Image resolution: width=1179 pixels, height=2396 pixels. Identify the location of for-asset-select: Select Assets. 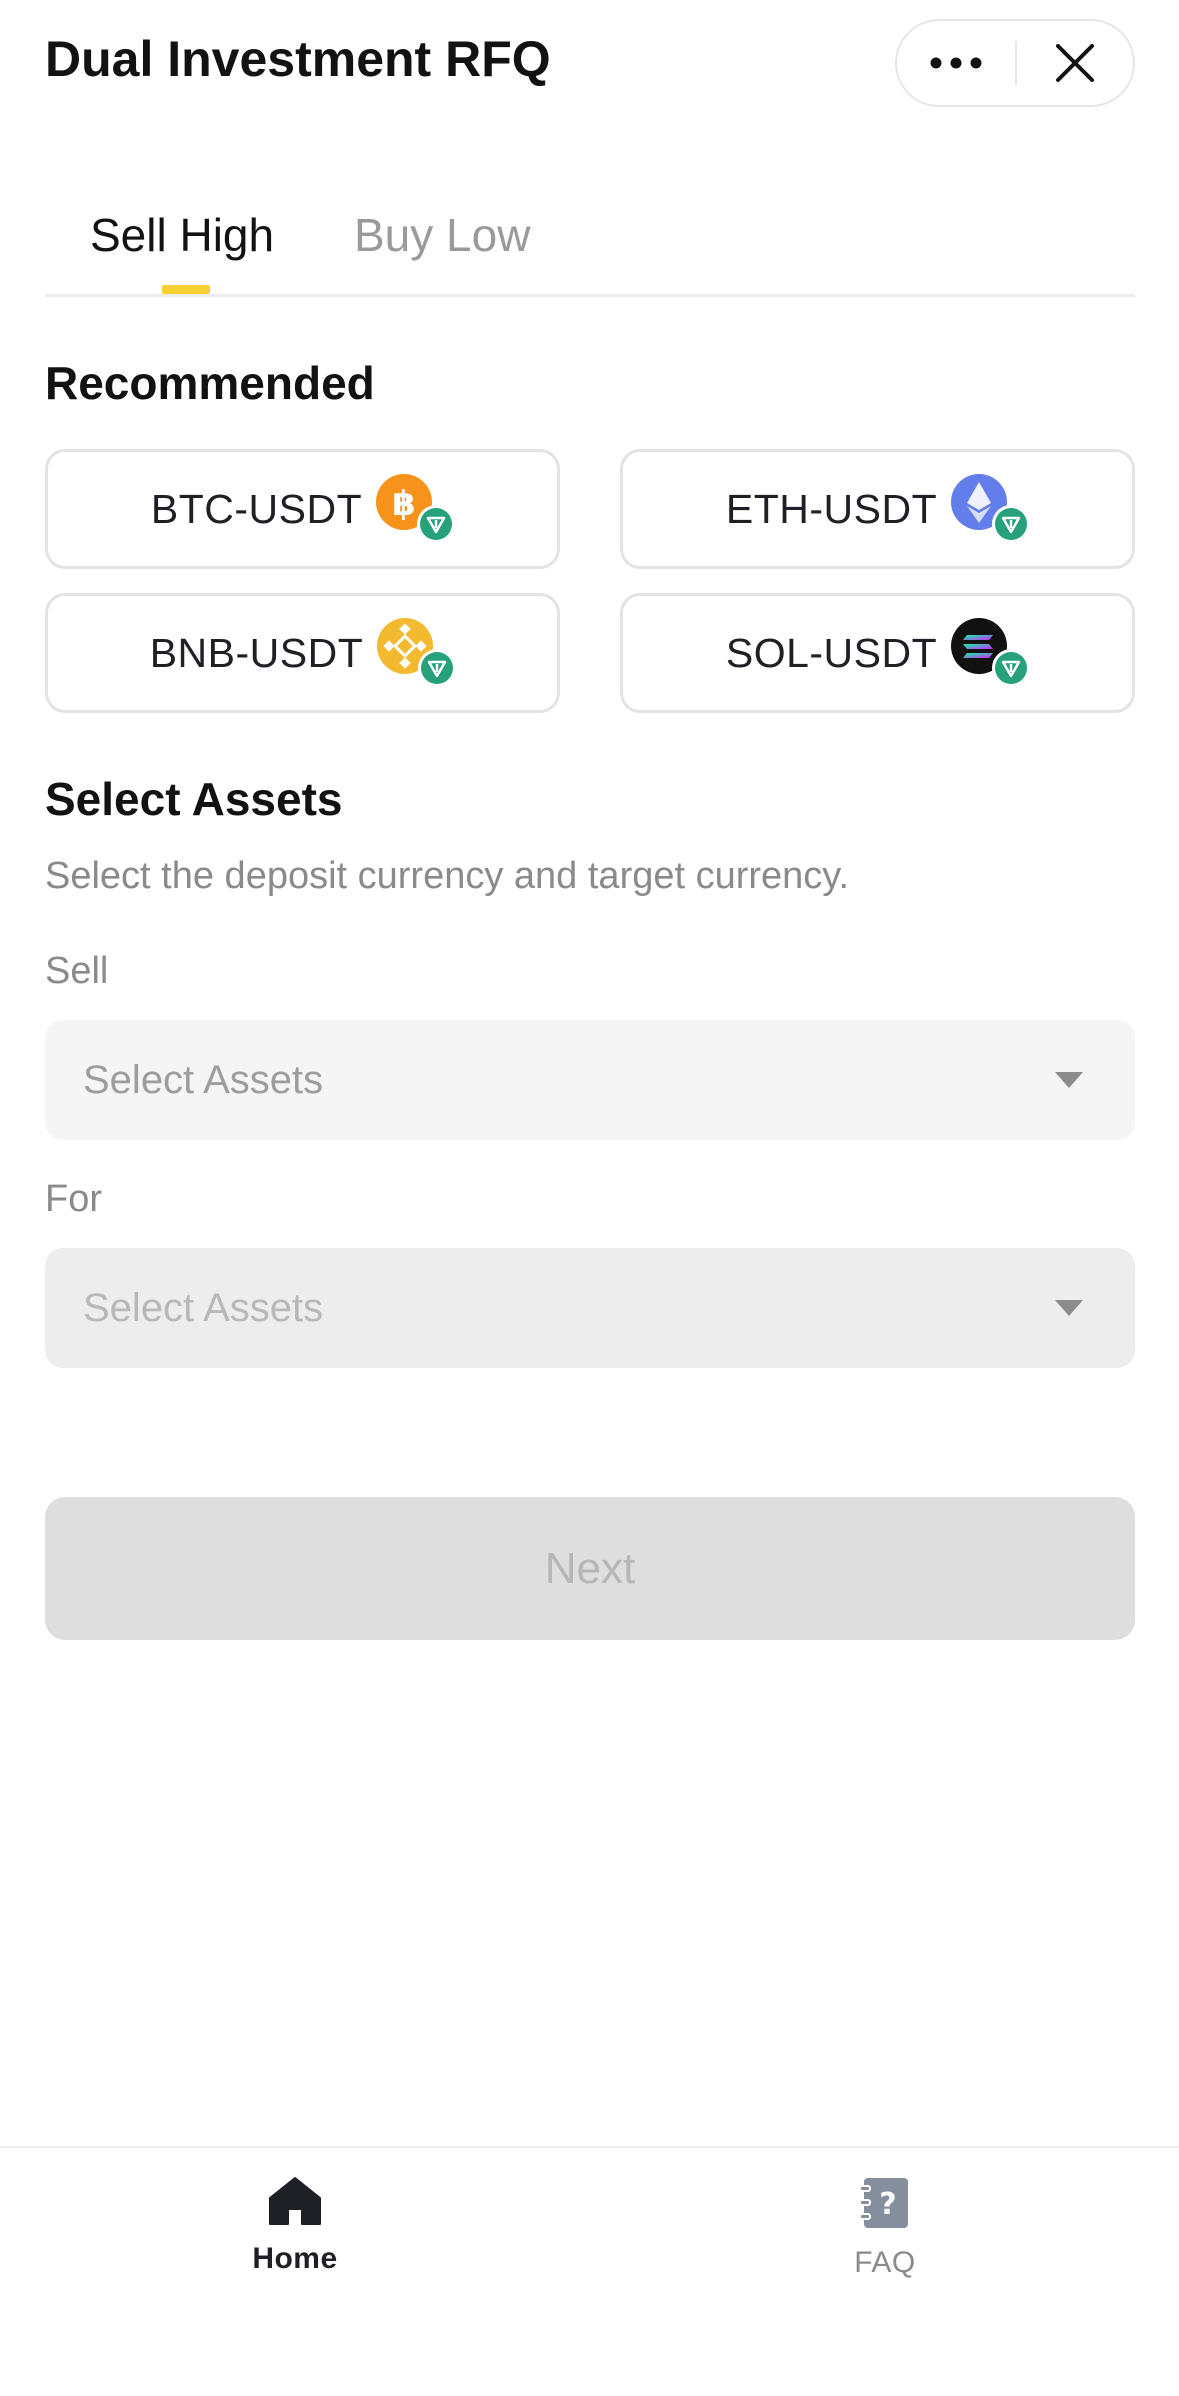
(590, 1308).